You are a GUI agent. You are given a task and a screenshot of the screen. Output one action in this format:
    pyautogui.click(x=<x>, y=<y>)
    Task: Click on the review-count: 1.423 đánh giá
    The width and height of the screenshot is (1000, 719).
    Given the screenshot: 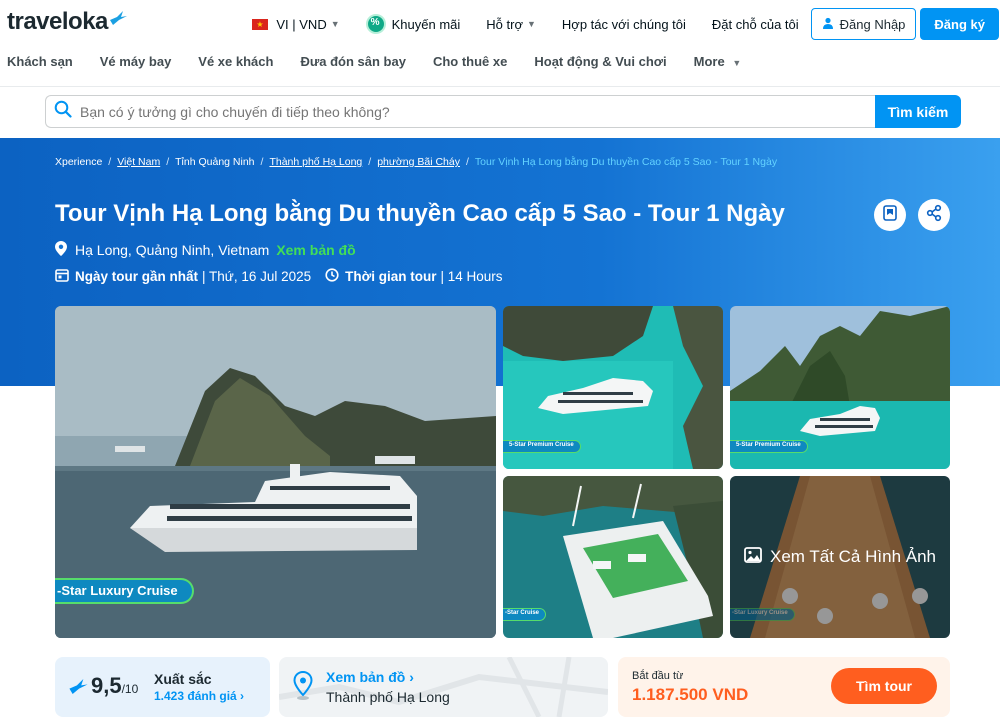 What is the action you would take?
    pyautogui.click(x=195, y=696)
    